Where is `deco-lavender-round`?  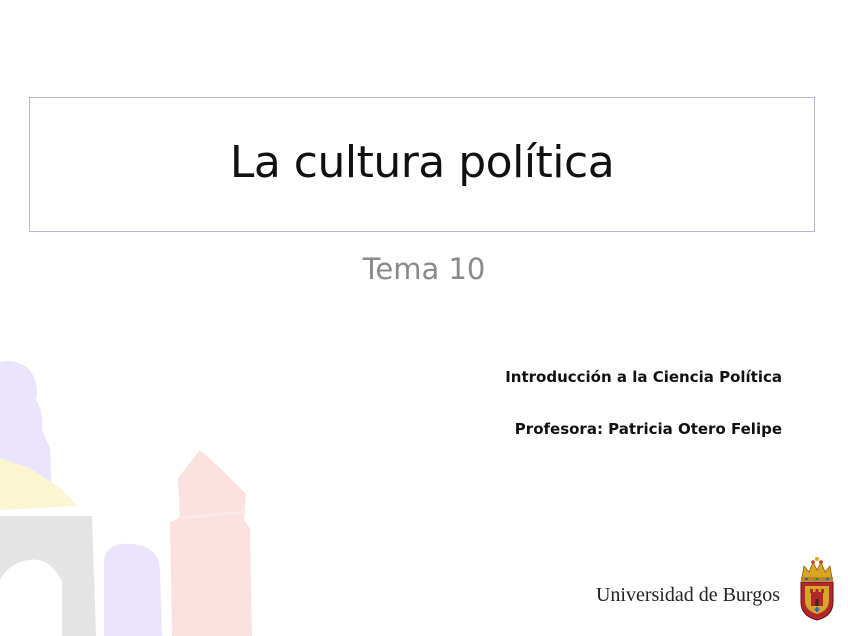 deco-lavender-round is located at coordinates (133, 589).